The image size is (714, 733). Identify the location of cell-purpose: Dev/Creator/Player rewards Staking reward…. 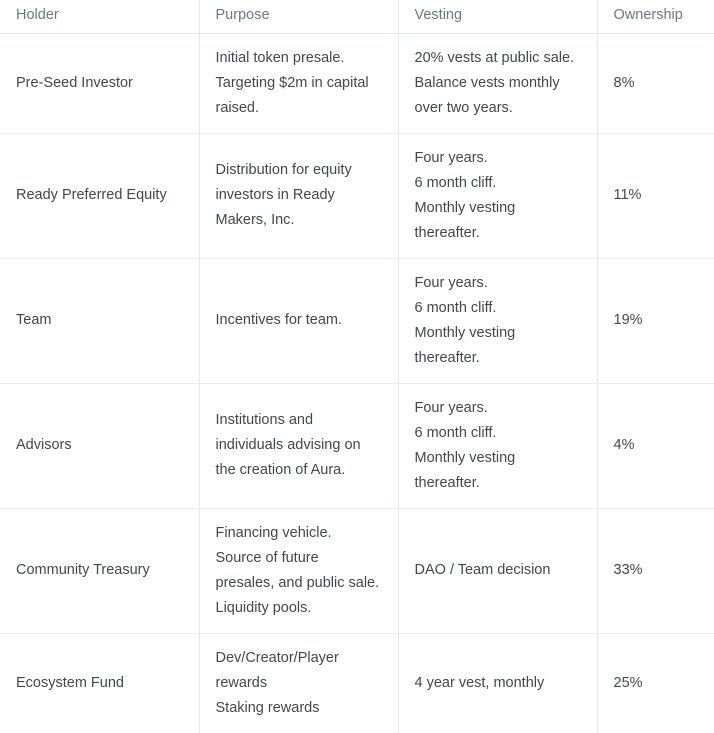
(299, 683).